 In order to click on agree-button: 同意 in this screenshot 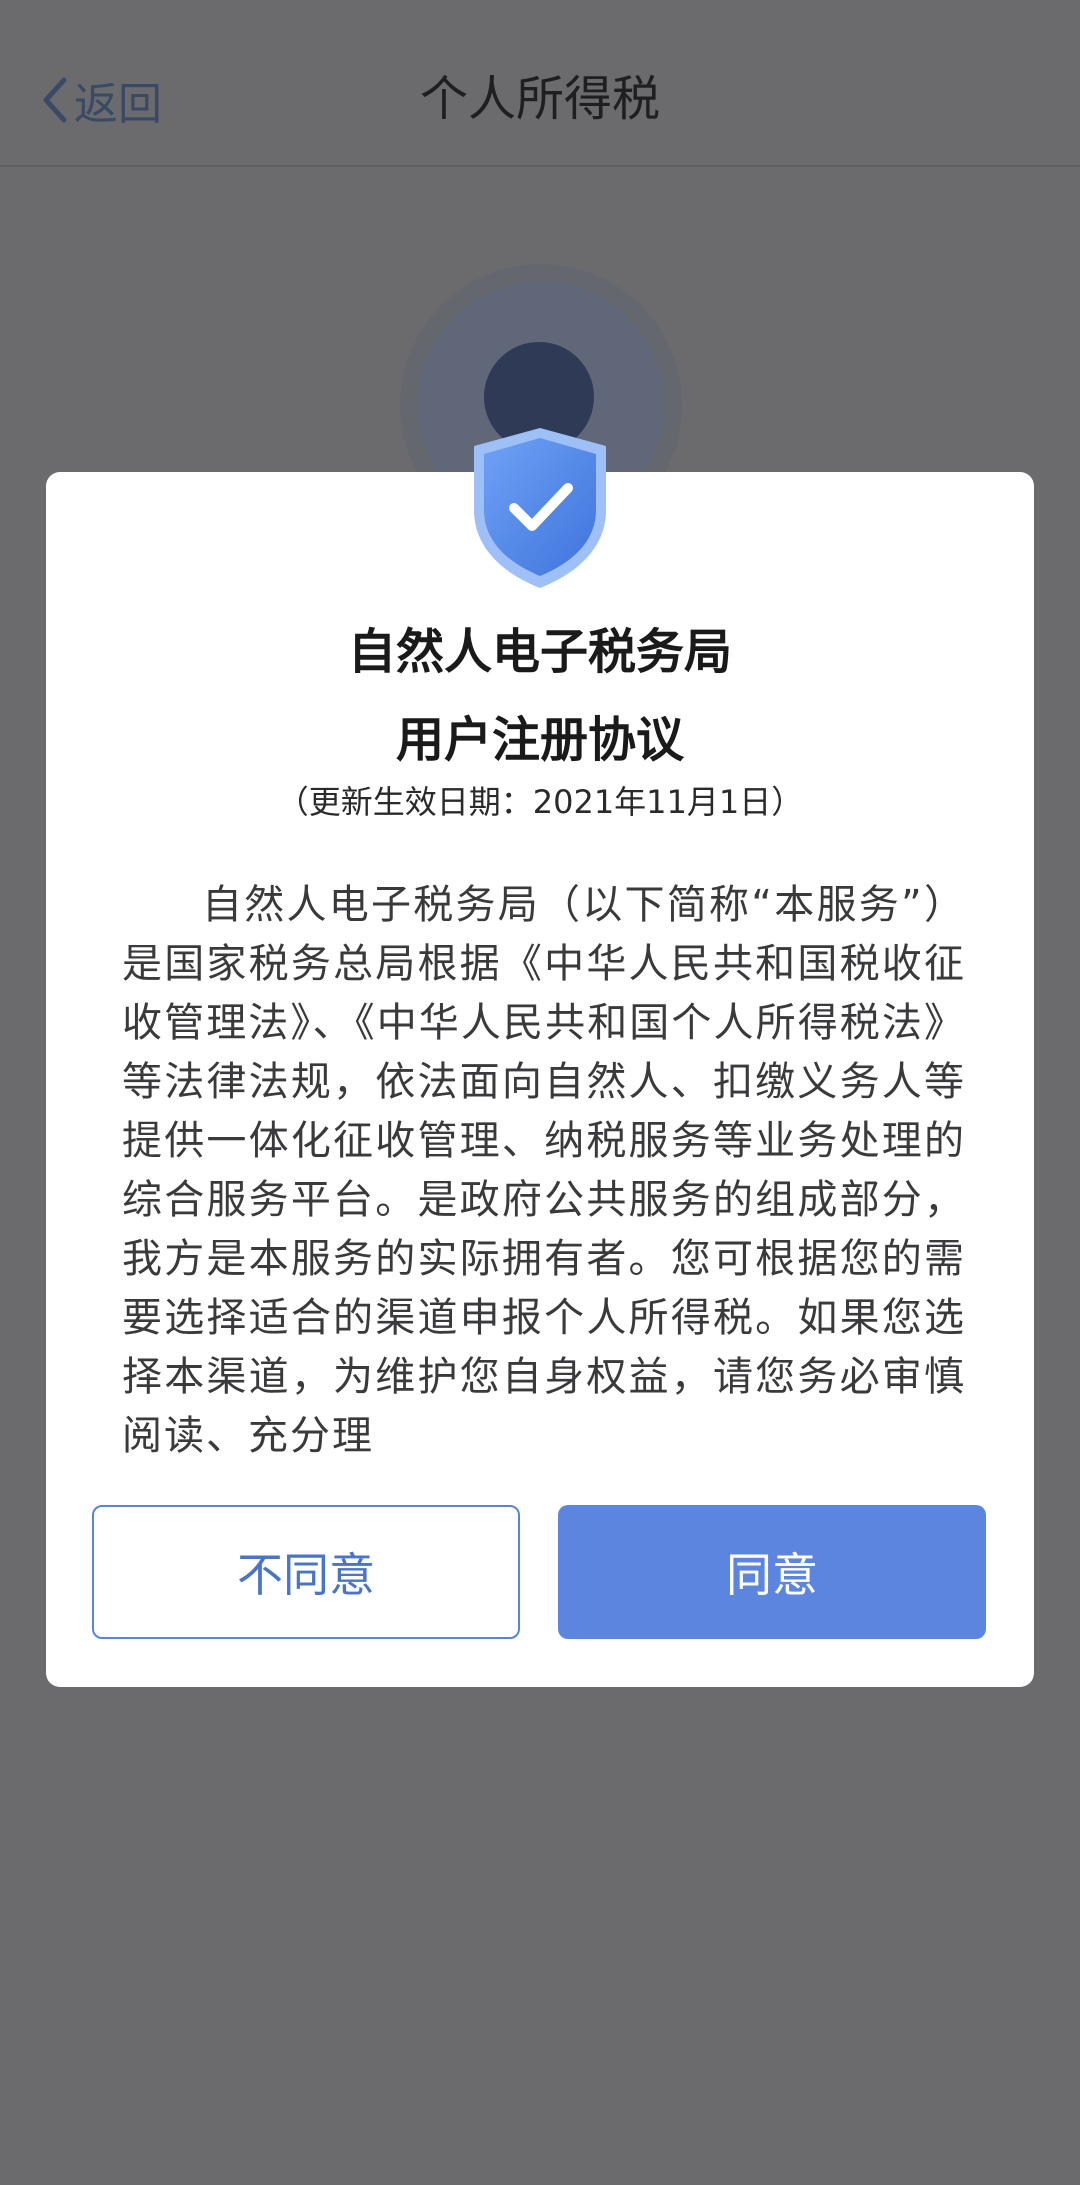, I will do `click(772, 1572)`.